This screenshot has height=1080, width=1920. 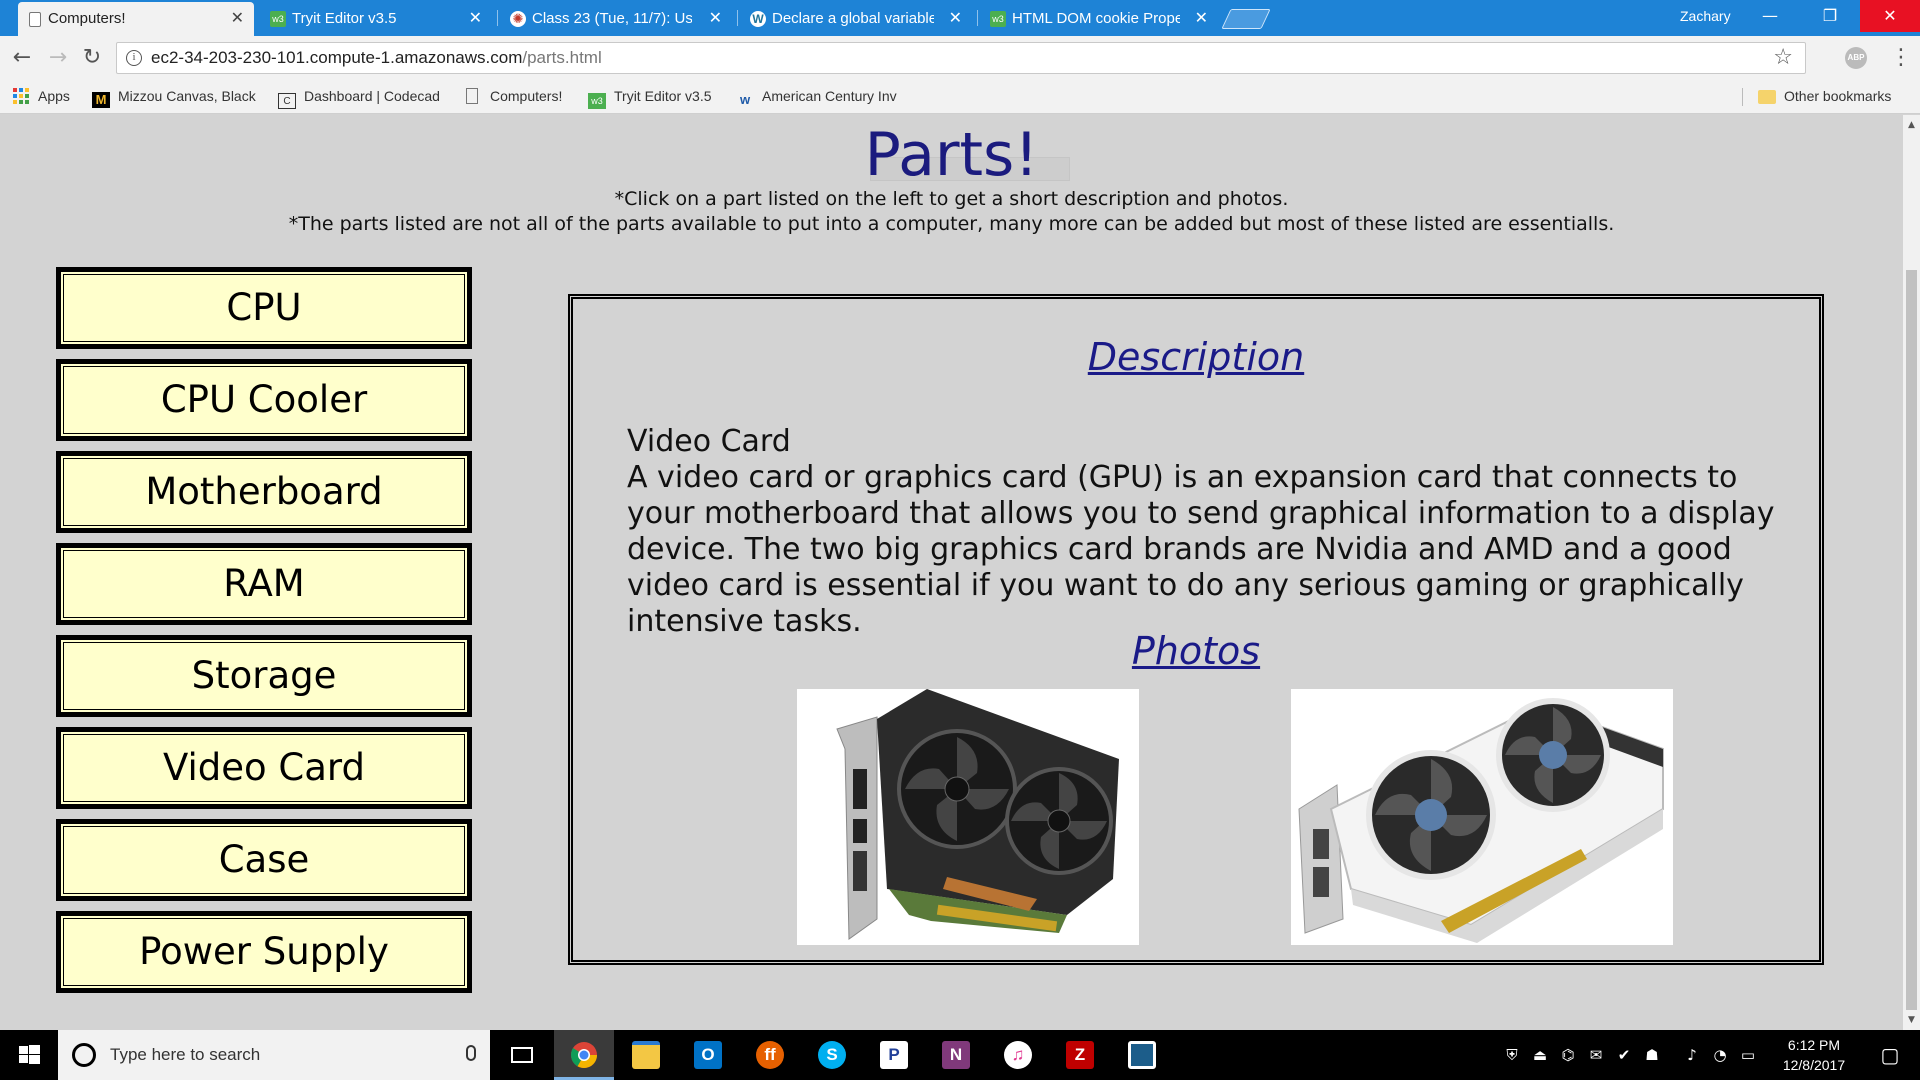 What do you see at coordinates (1196, 357) in the screenshot?
I see `description-heading: Description` at bounding box center [1196, 357].